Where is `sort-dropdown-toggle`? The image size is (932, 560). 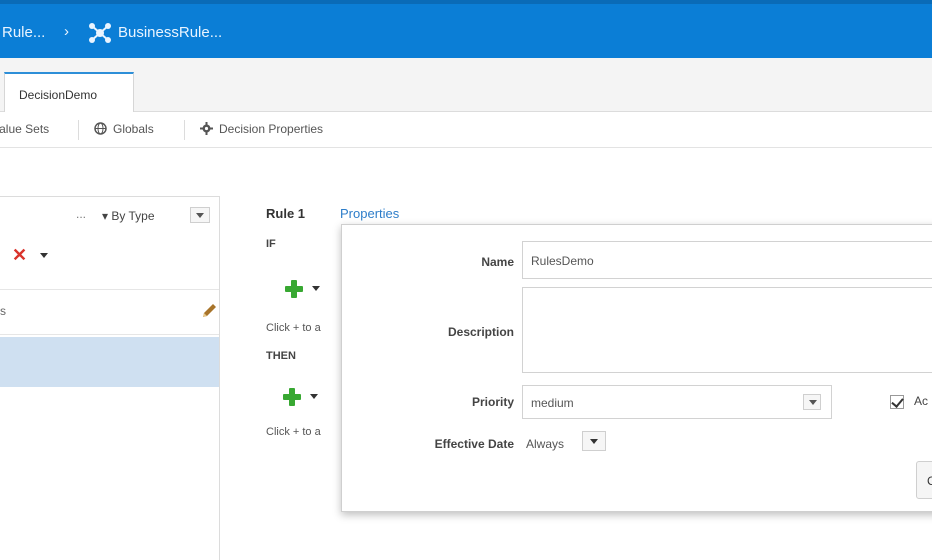 sort-dropdown-toggle is located at coordinates (200, 215).